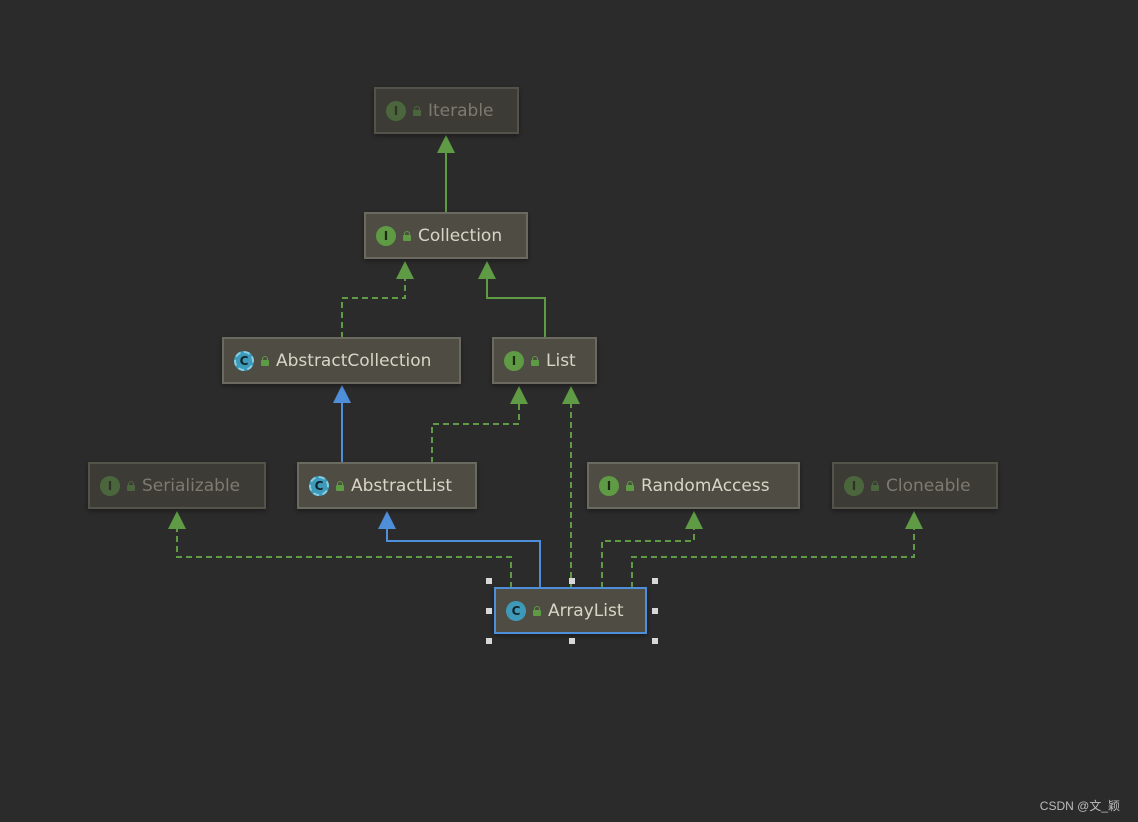 This screenshot has width=1138, height=822. What do you see at coordinates (655, 611) in the screenshot?
I see `selection-handle-middle-right` at bounding box center [655, 611].